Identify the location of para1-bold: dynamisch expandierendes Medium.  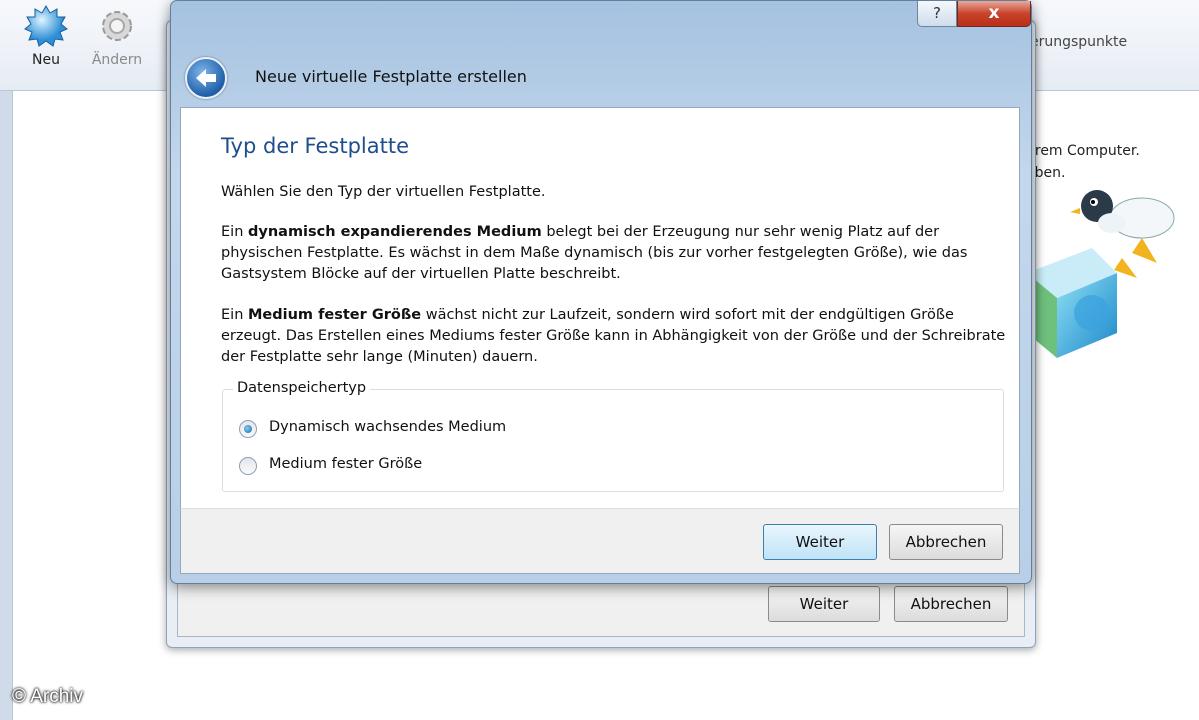
(395, 232).